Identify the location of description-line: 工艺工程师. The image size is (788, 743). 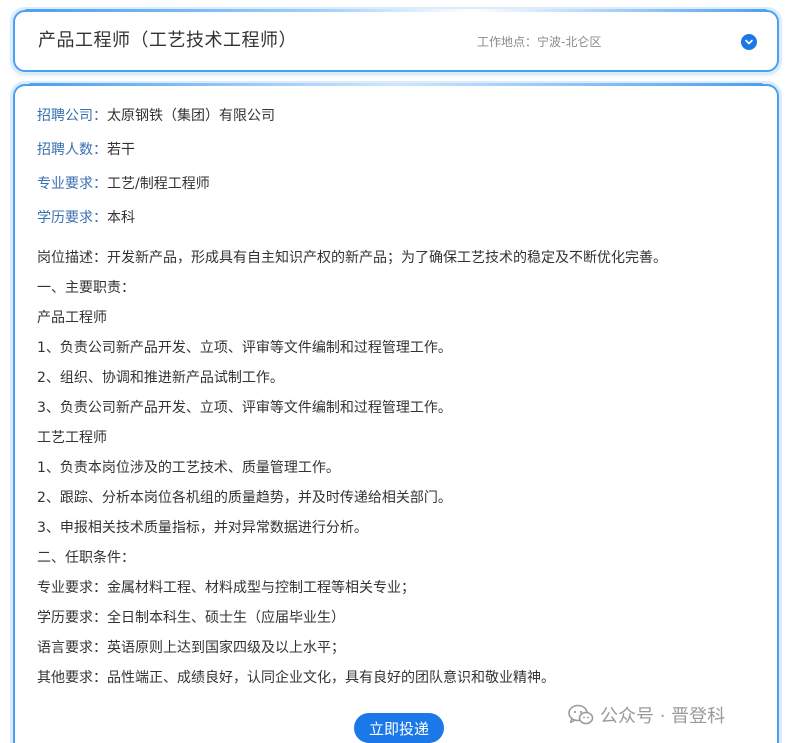
(72, 438).